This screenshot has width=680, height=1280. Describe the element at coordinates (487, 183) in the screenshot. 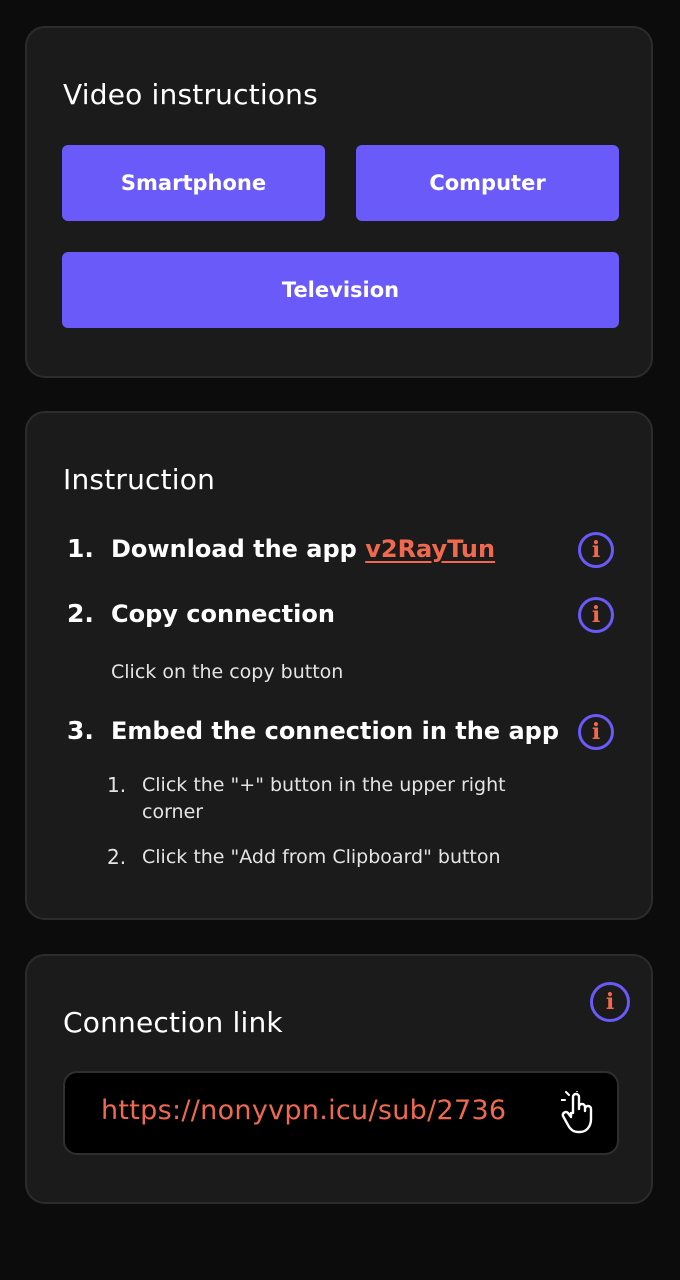

I see `computer-button: Computer` at that location.